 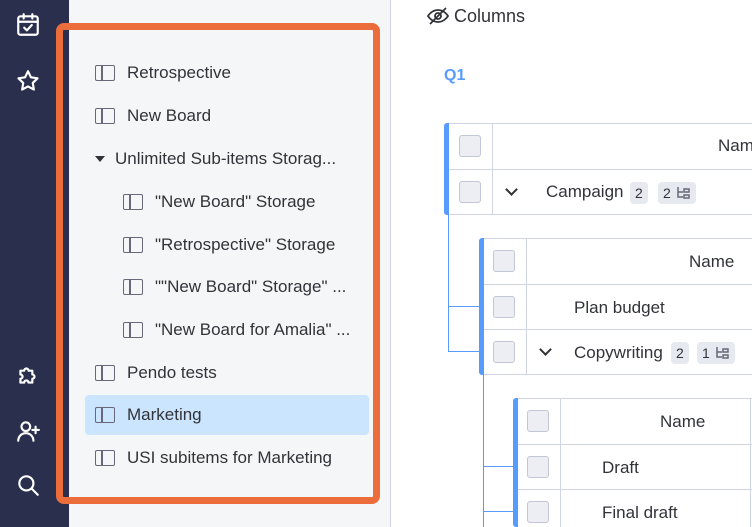 I want to click on left-rail, so click(x=34, y=263).